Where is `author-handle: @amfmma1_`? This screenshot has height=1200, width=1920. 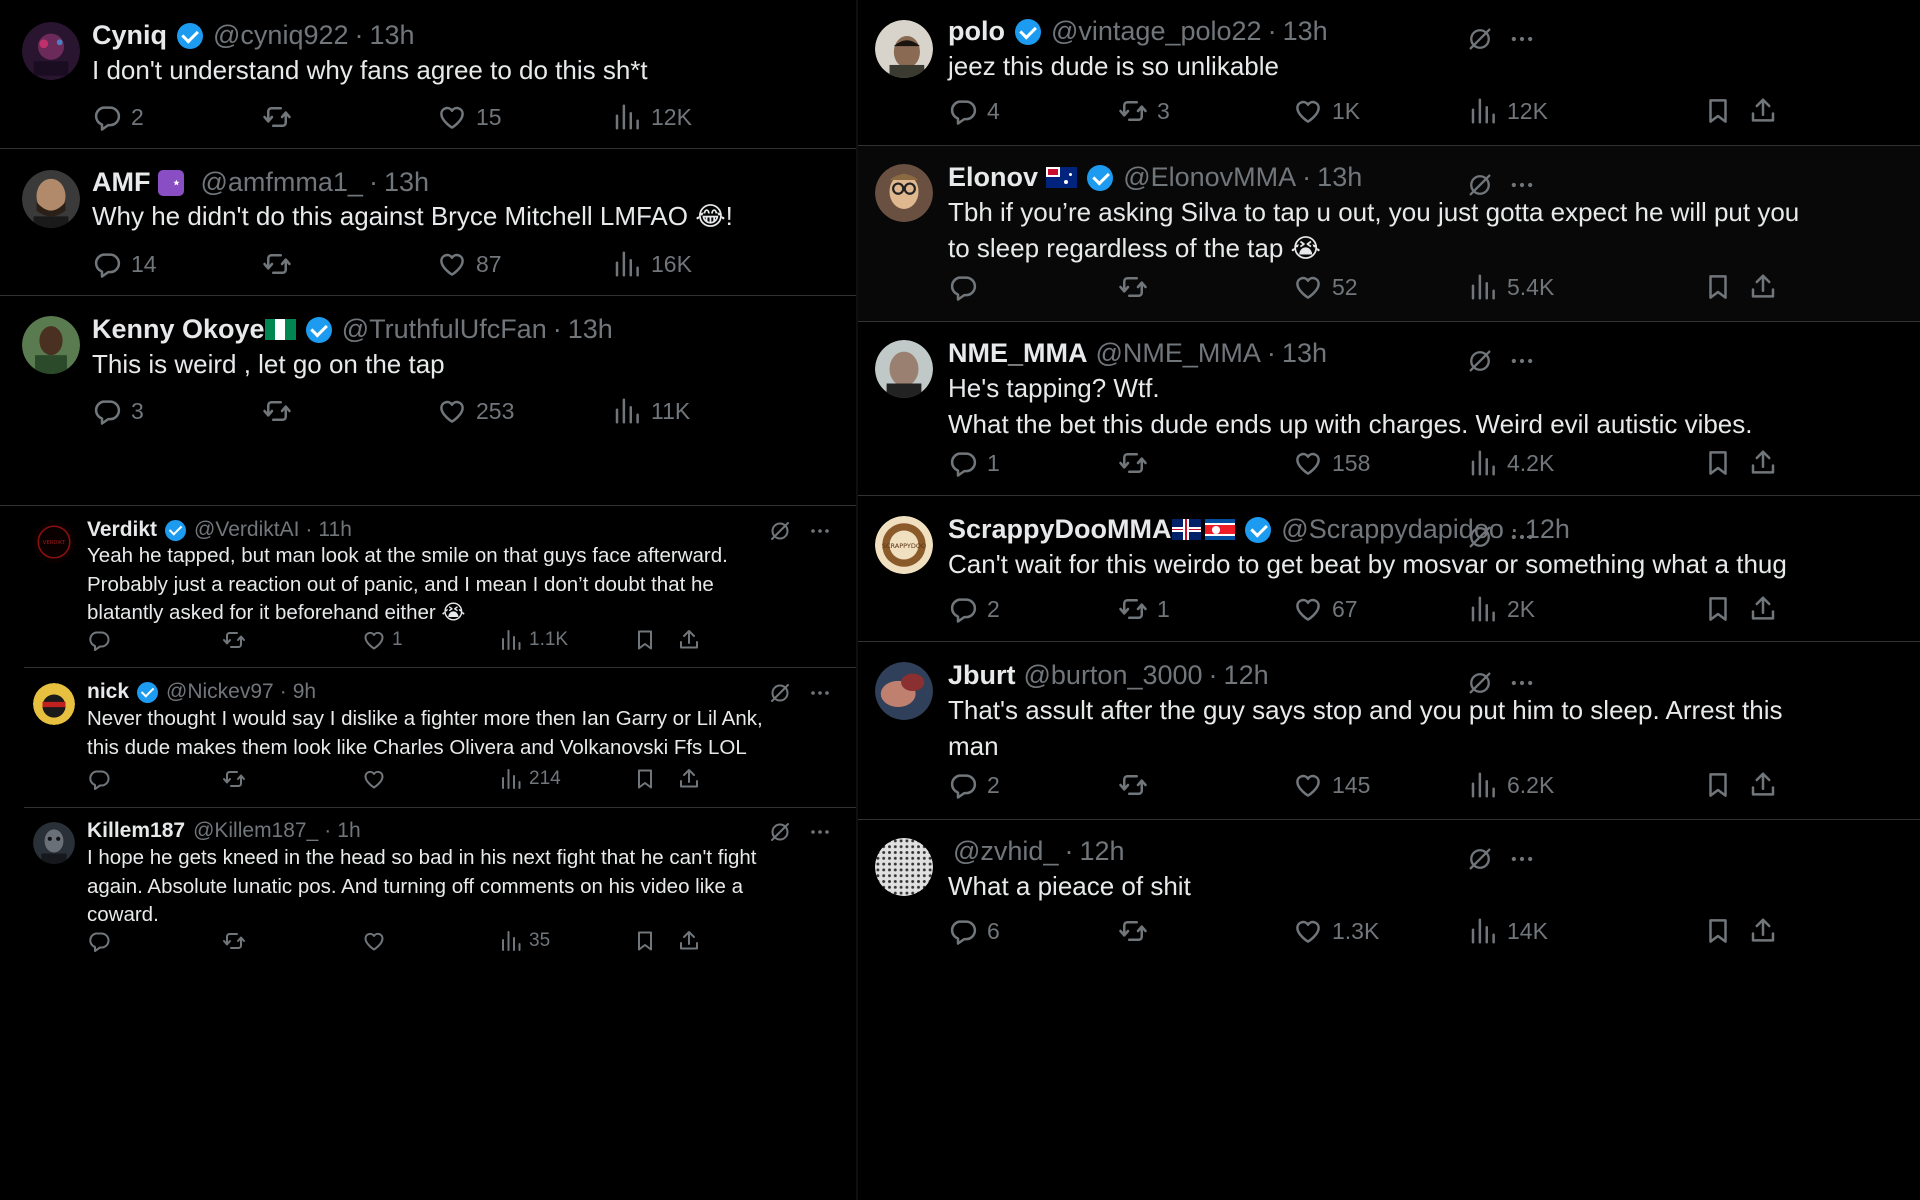
author-handle: @amfmma1_ is located at coordinates (281, 182).